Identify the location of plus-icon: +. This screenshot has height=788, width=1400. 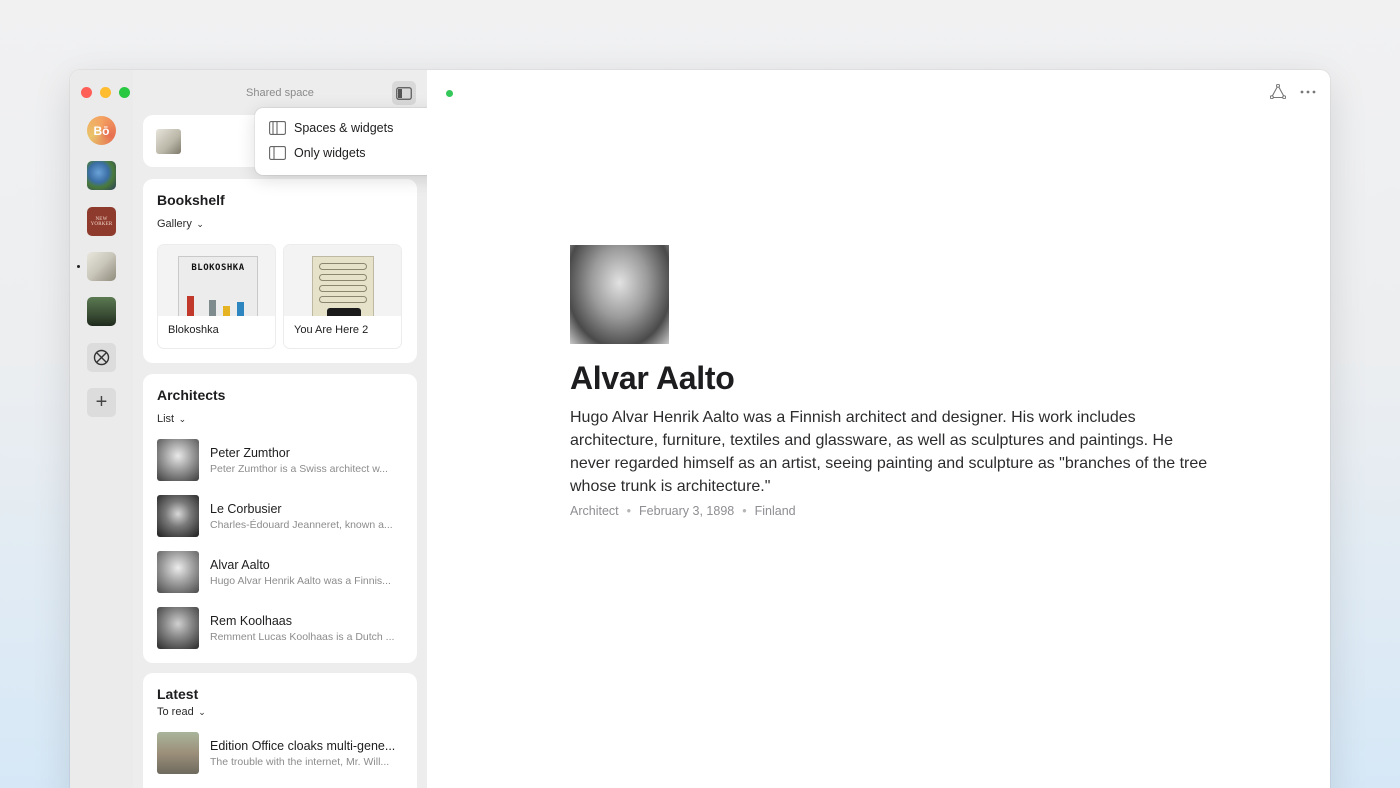
(101, 402).